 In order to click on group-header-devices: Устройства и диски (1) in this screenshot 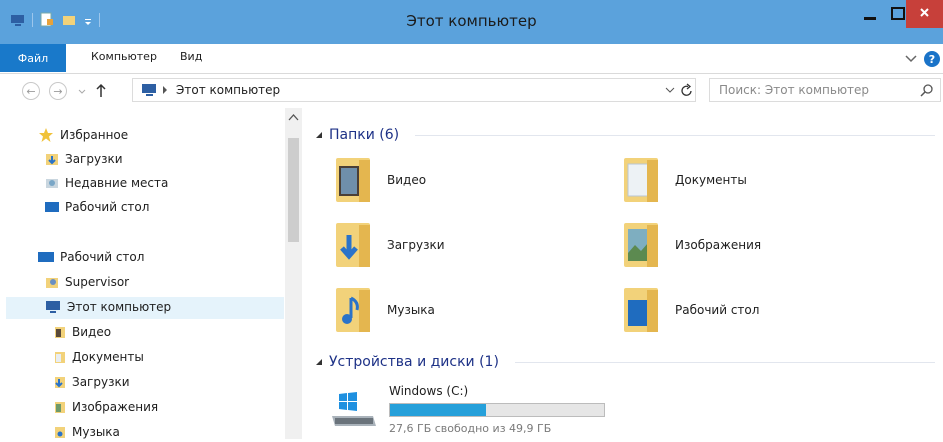, I will do `click(625, 362)`.